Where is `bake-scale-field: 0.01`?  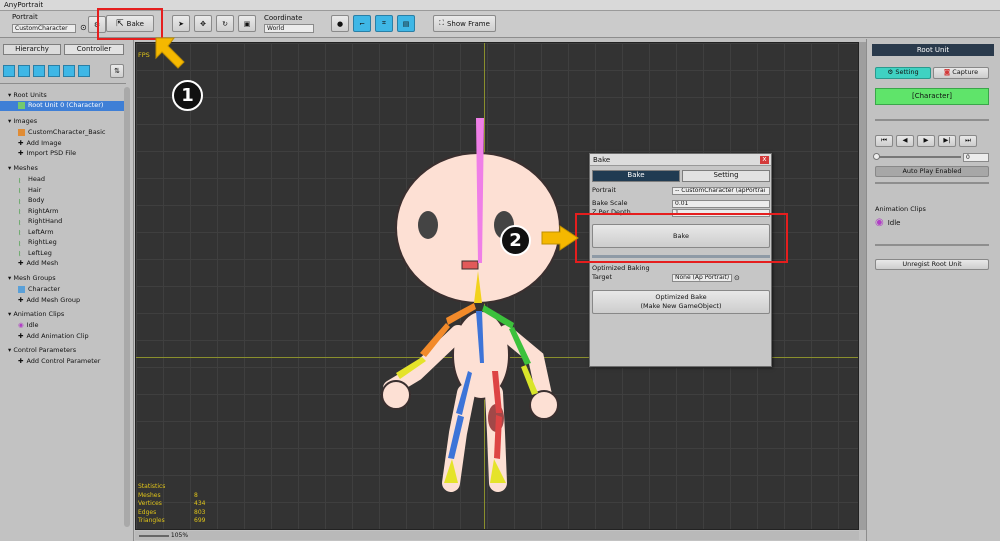
bake-scale-field: 0.01 is located at coordinates (721, 204).